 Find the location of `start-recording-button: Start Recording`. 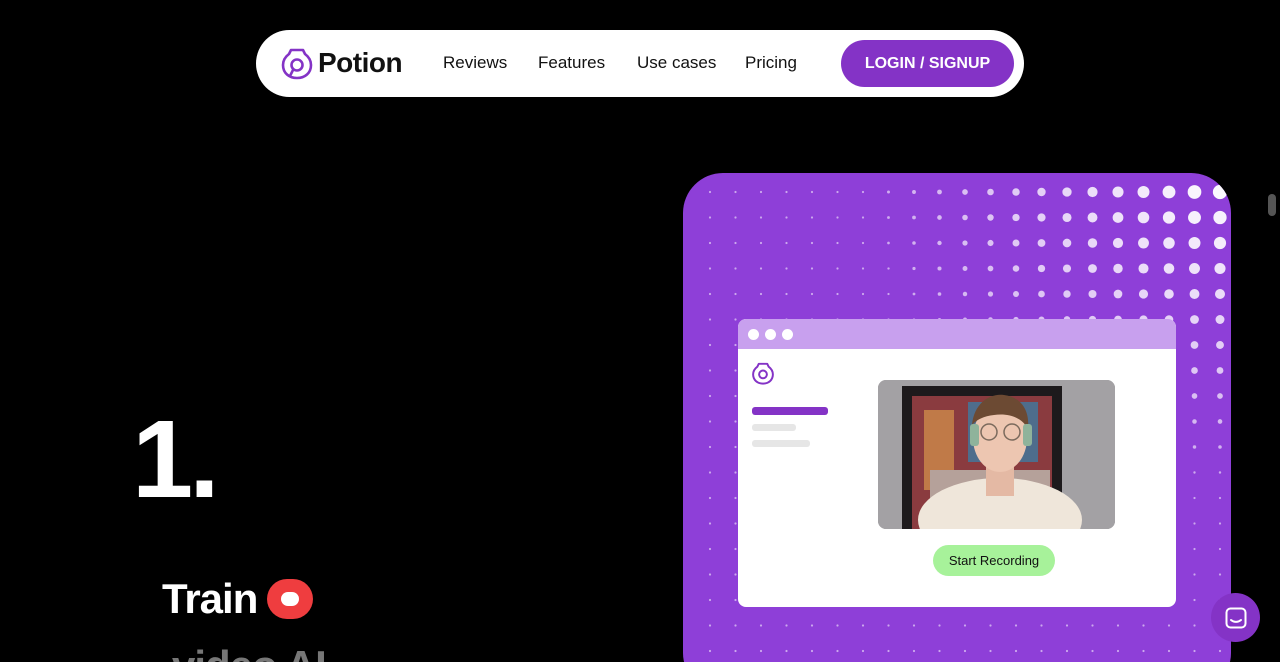

start-recording-button: Start Recording is located at coordinates (994, 560).